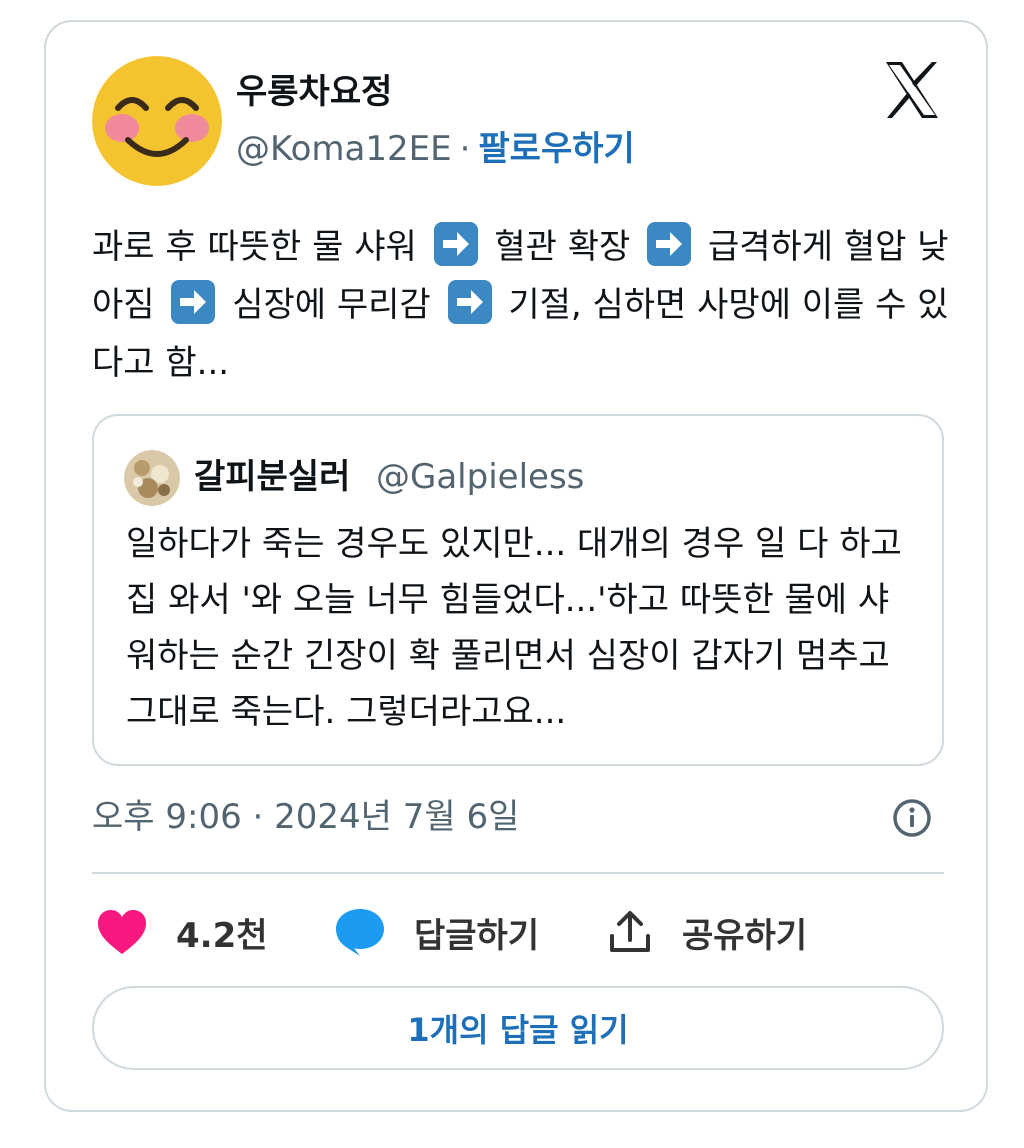  I want to click on follow-button: 팔로우하기, so click(556, 149).